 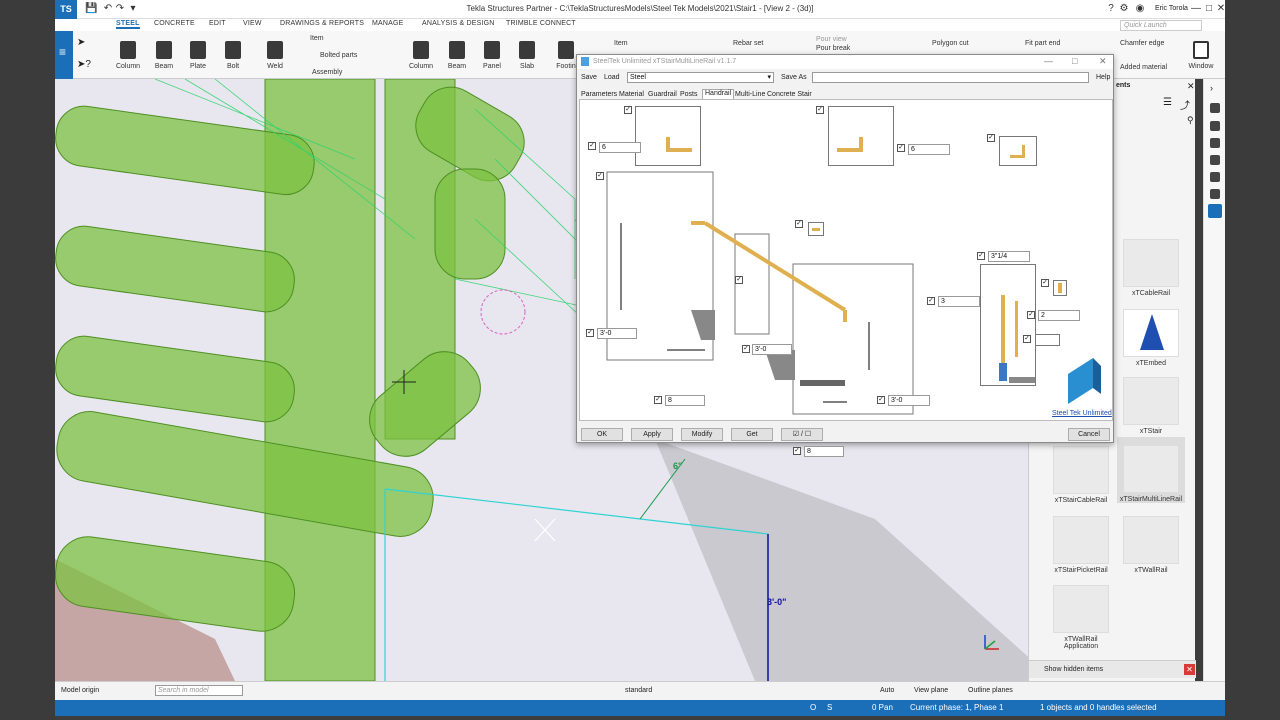 What do you see at coordinates (233, 55) in the screenshot?
I see `bolt-button: Bolt` at bounding box center [233, 55].